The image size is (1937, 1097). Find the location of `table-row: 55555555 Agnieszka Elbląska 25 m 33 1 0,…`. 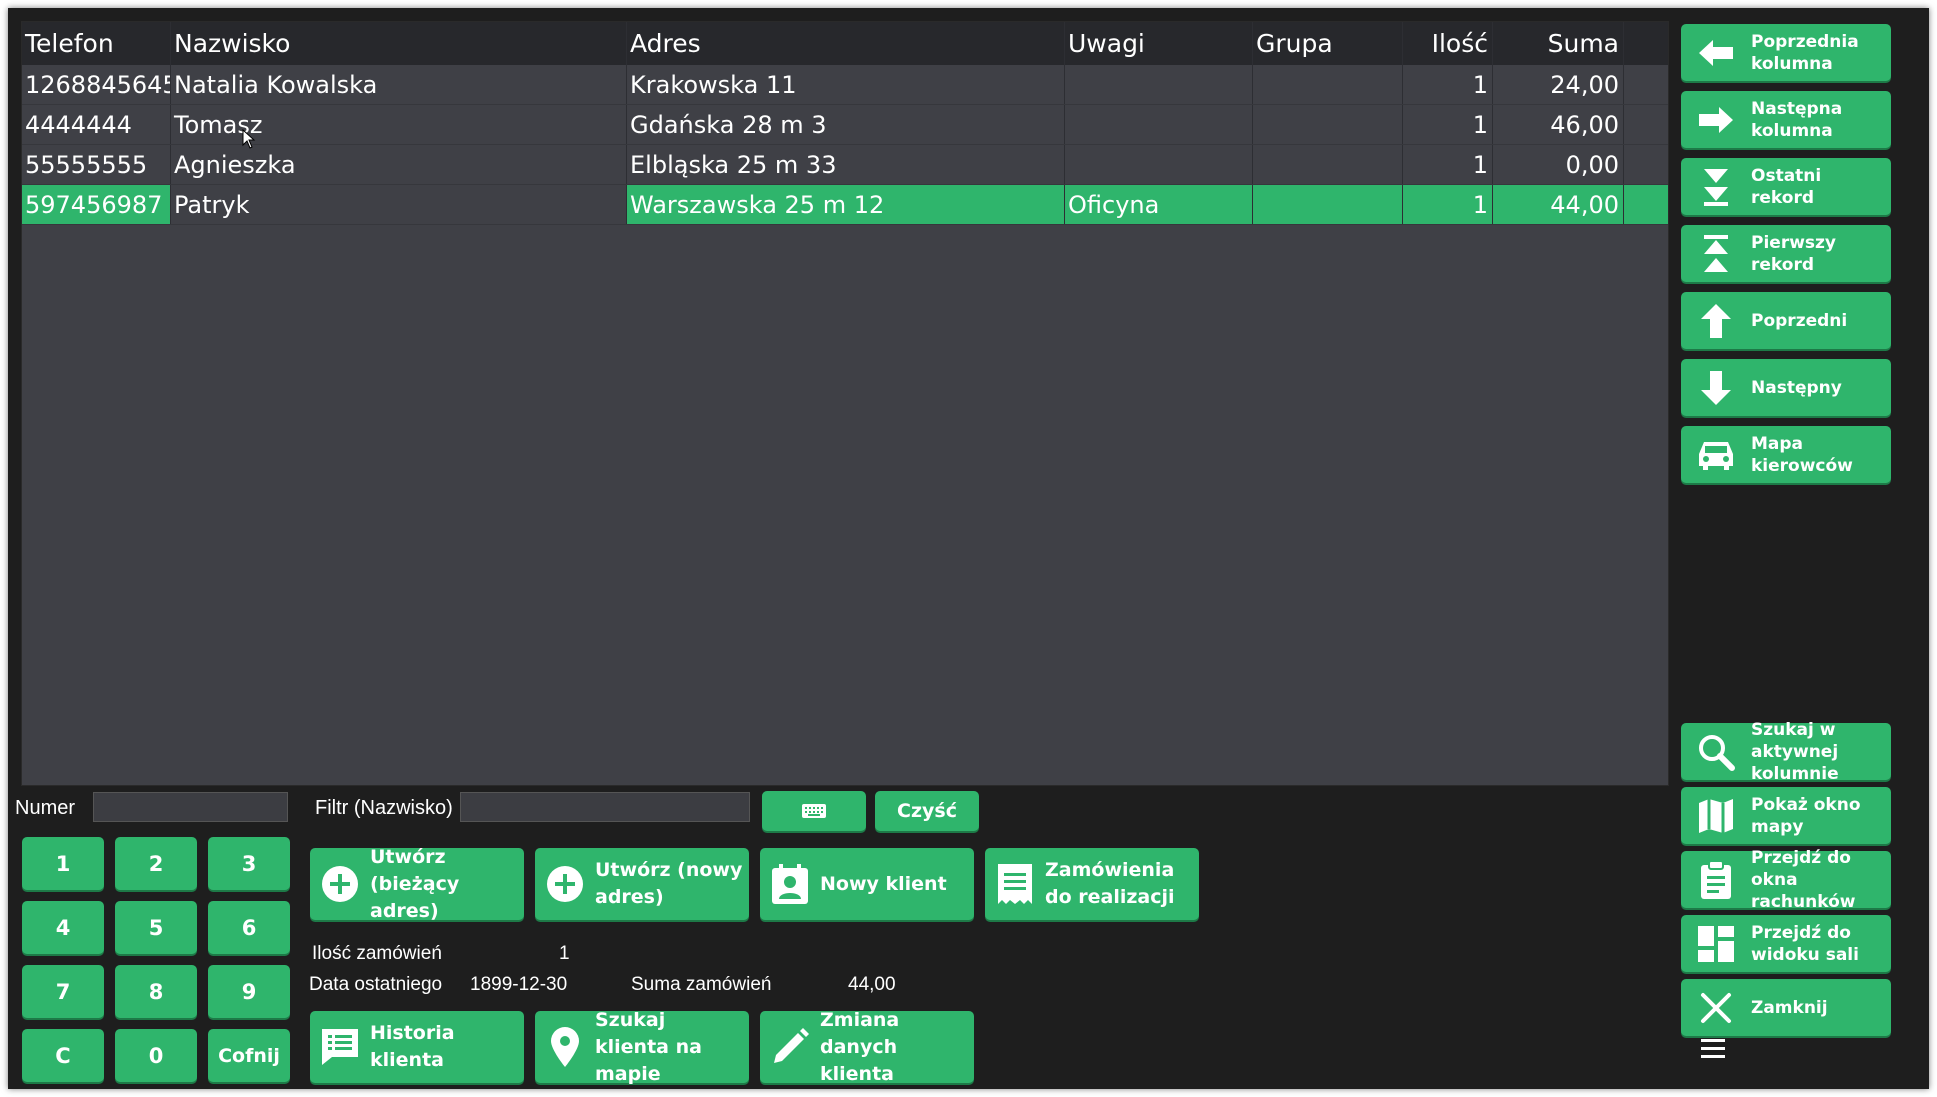

table-row: 55555555 Agnieszka Elbląska 25 m 33 1 0,… is located at coordinates (845, 165).